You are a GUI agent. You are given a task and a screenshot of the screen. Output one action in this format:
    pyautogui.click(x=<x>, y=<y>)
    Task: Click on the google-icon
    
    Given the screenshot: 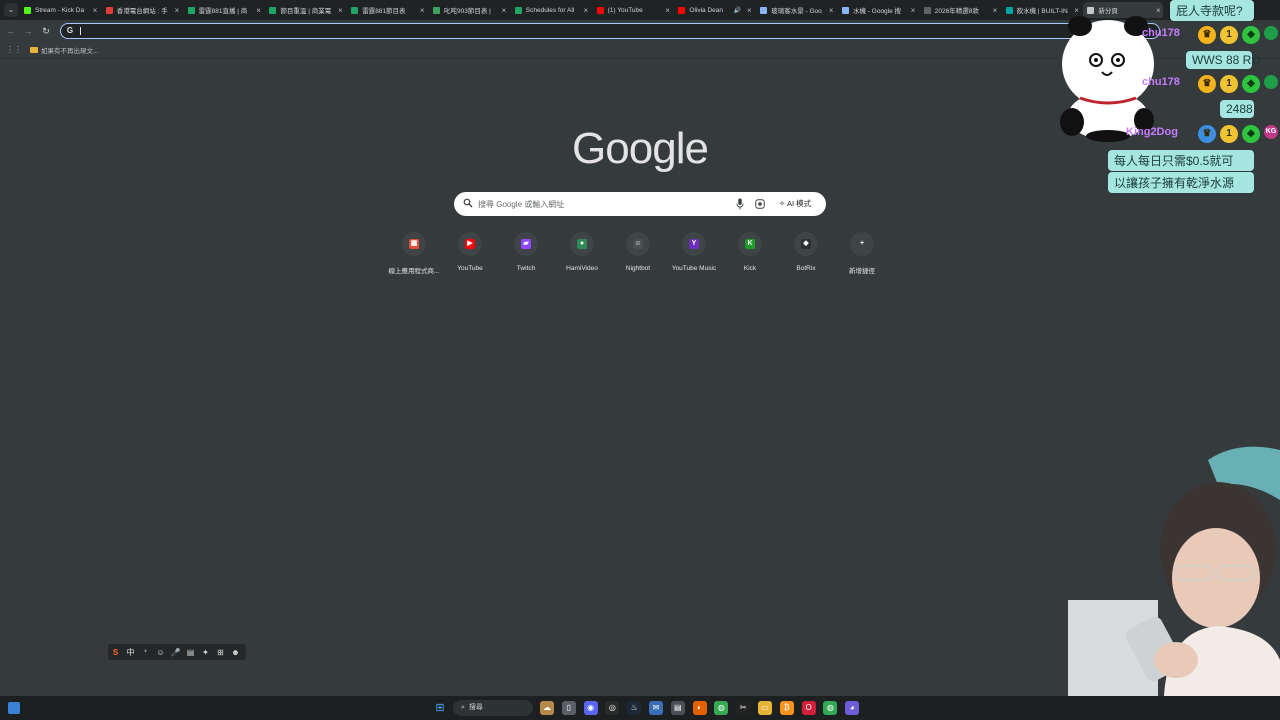 What is the action you would take?
    pyautogui.click(x=764, y=10)
    